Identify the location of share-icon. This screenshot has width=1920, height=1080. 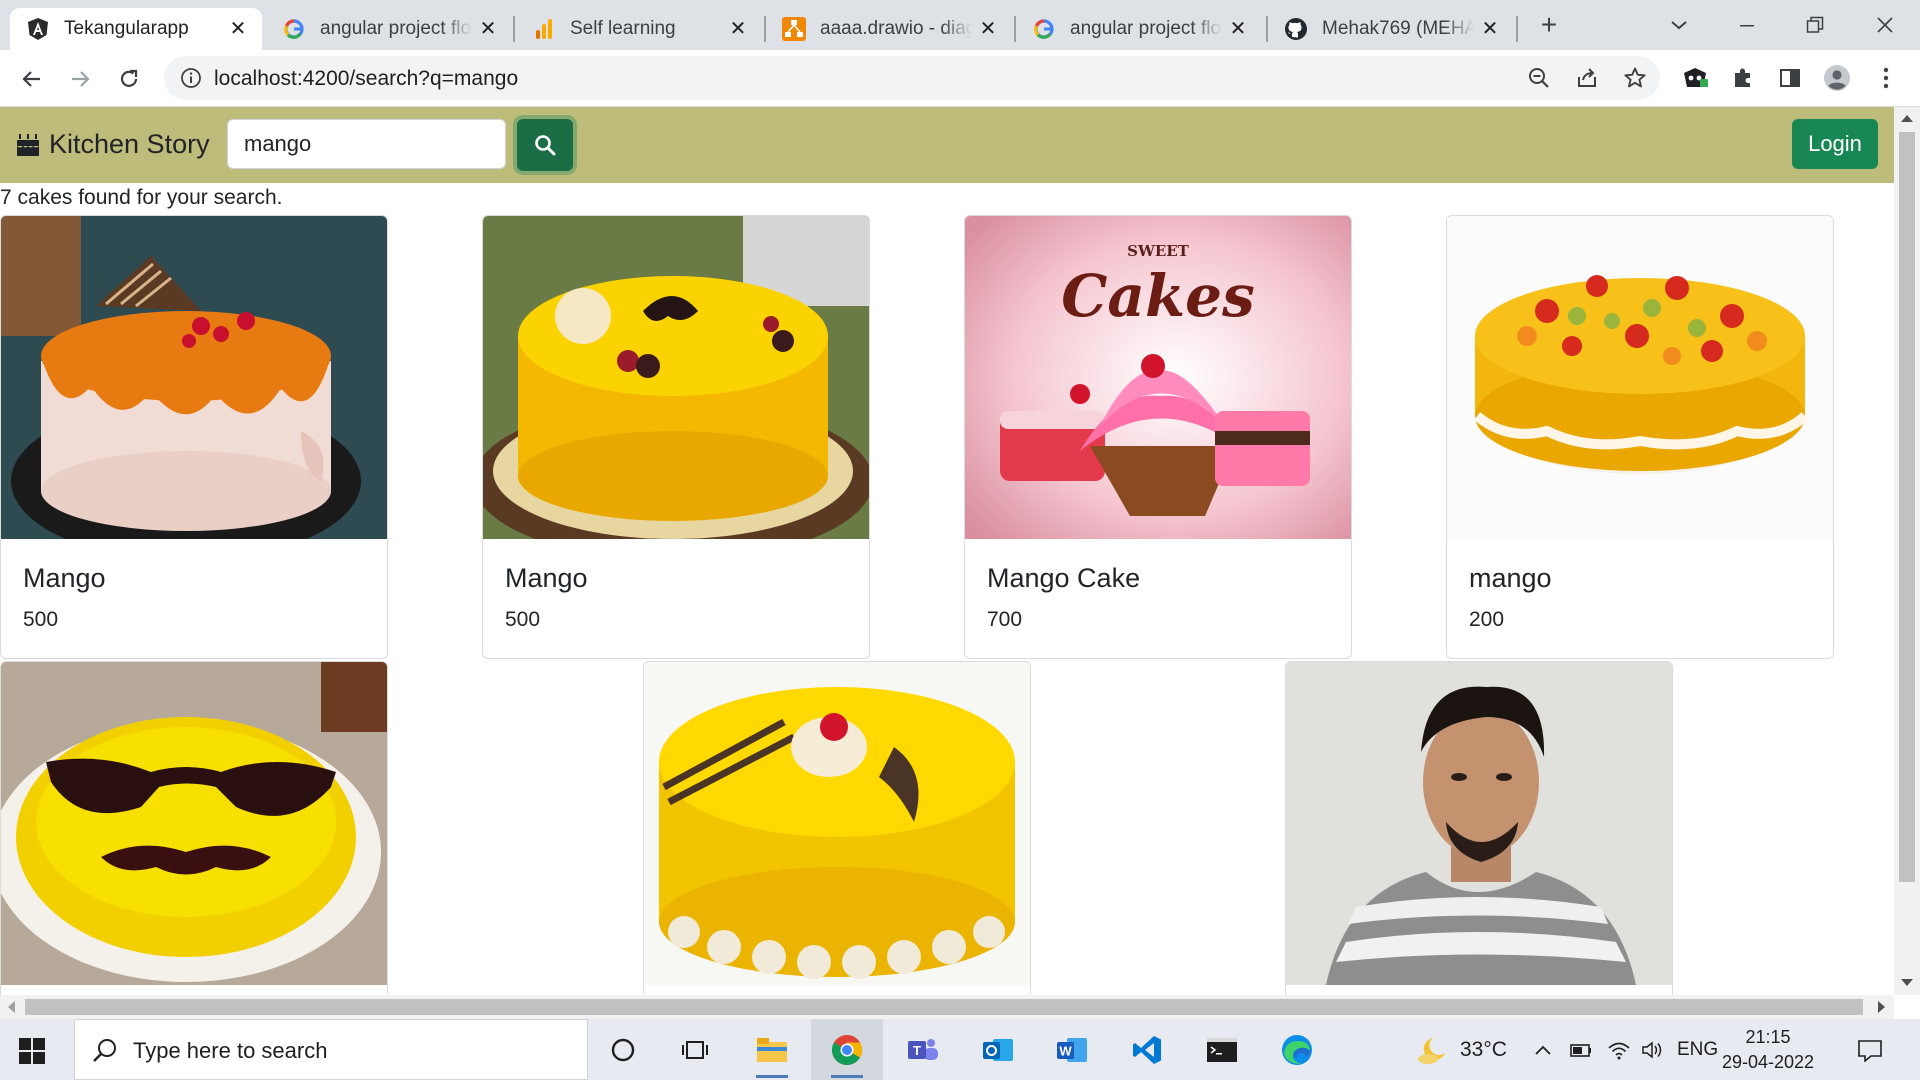
(1587, 78).